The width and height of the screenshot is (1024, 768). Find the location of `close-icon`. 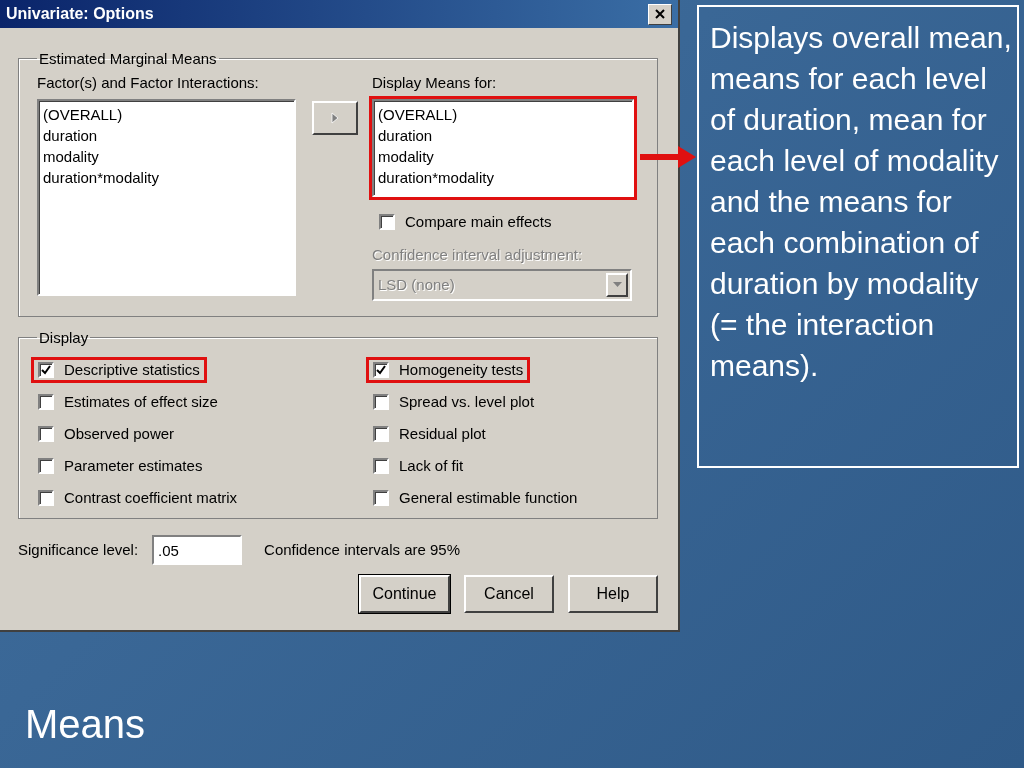

close-icon is located at coordinates (660, 14).